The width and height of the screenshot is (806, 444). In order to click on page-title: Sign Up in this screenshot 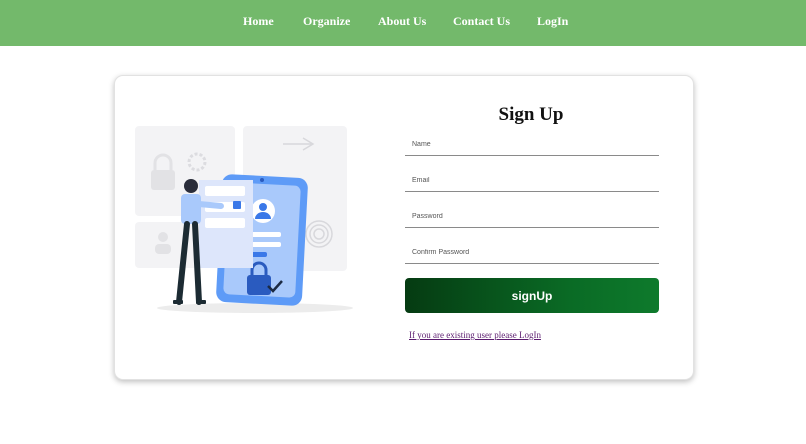, I will do `click(531, 114)`.